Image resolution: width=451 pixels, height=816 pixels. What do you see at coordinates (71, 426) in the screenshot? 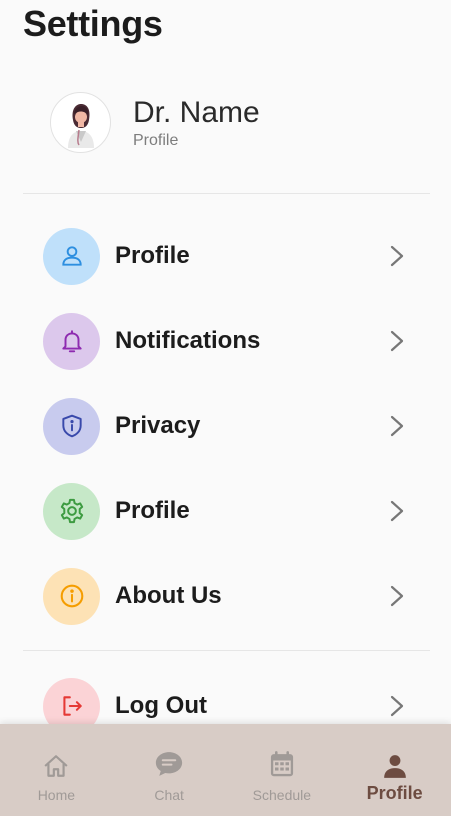
I see `shield-info-icon` at bounding box center [71, 426].